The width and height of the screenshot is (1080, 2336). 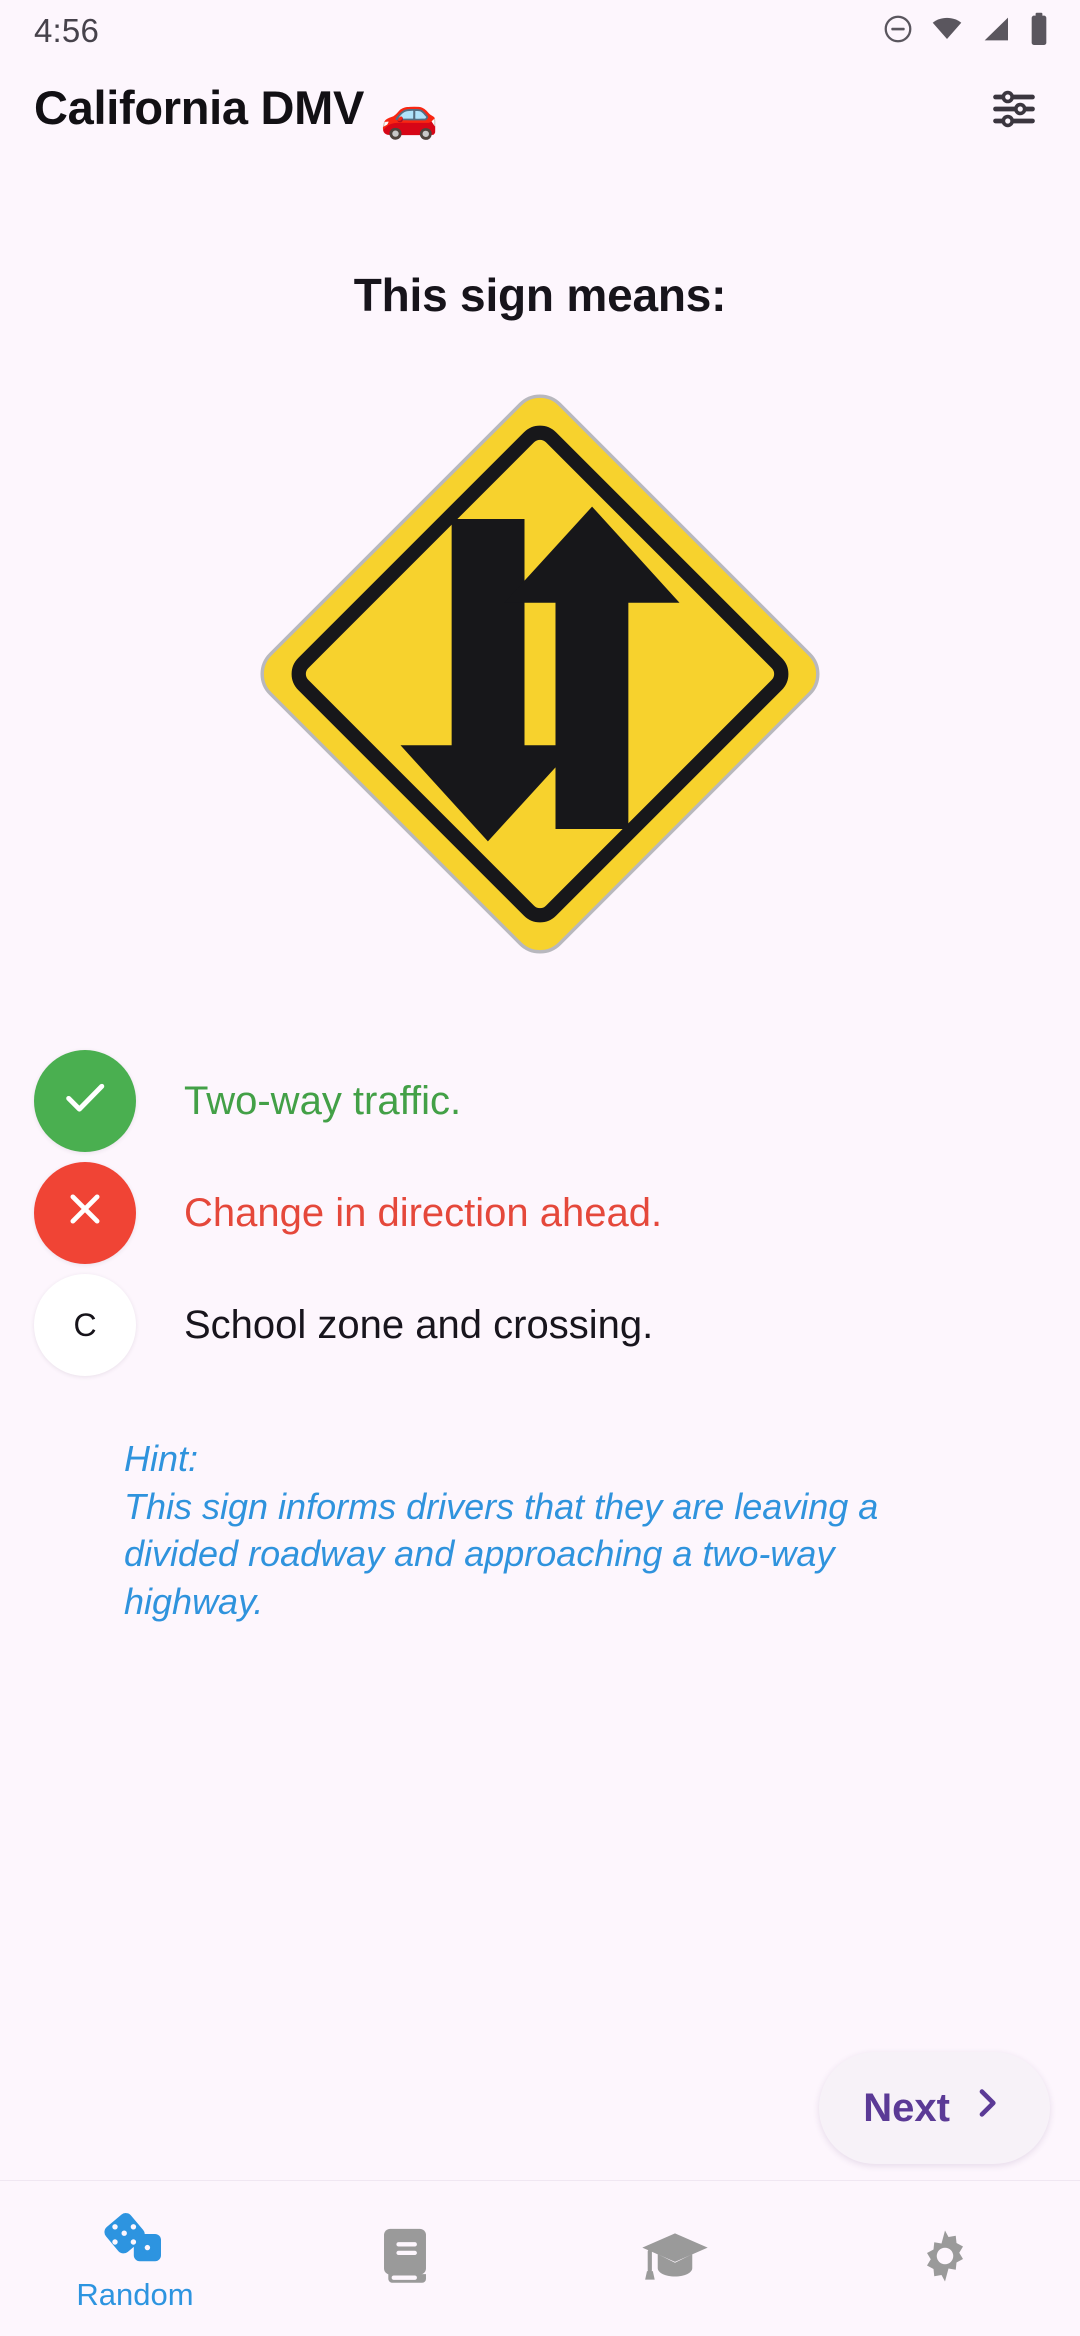 I want to click on bottom-navigation: Random, so click(x=540, y=2258).